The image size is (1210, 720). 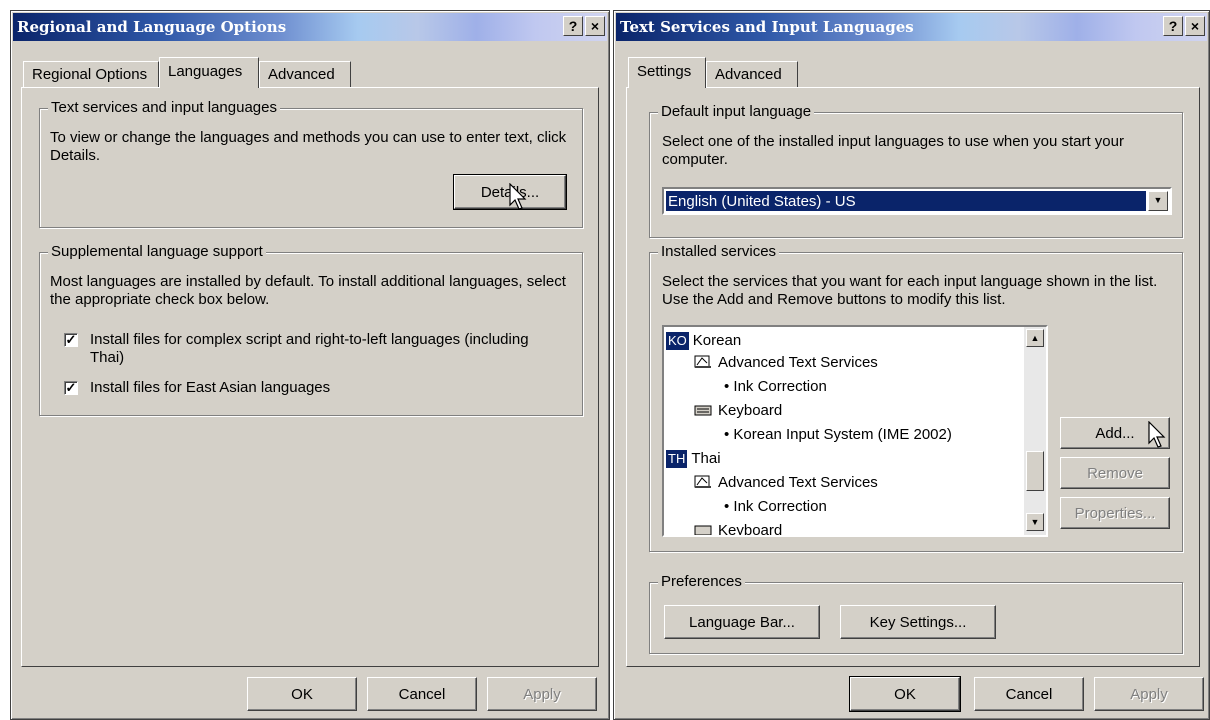 I want to click on language-badge: KO, so click(x=677, y=341).